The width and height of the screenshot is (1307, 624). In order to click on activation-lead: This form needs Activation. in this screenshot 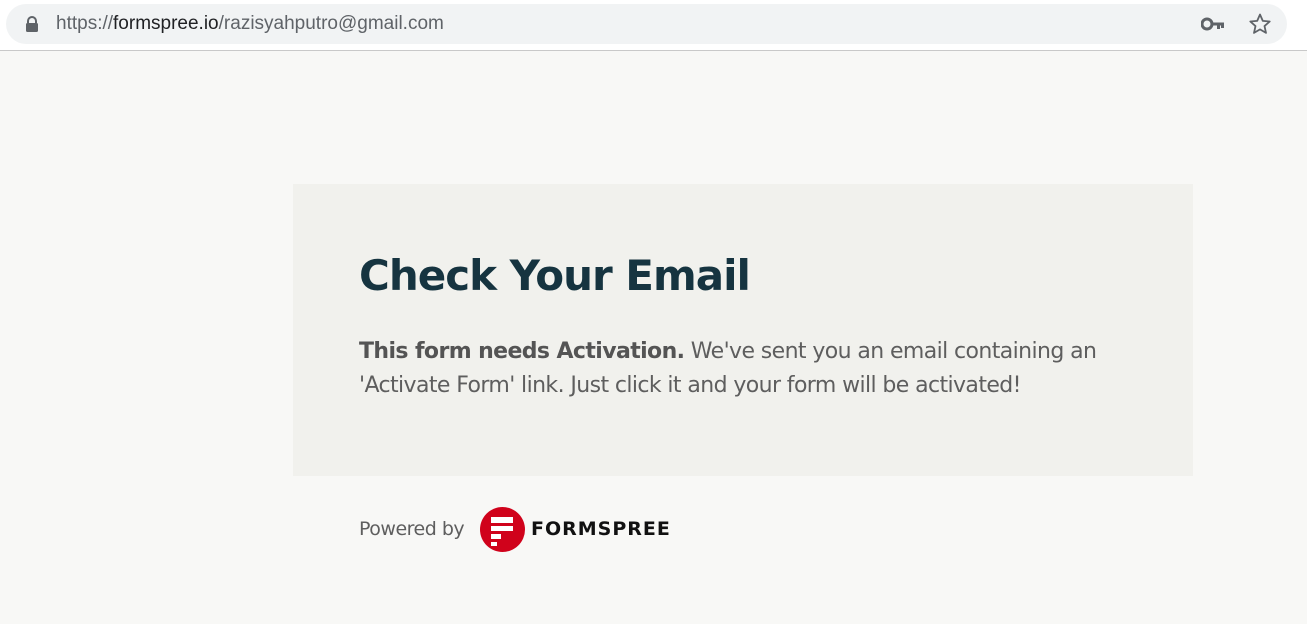, I will do `click(522, 351)`.